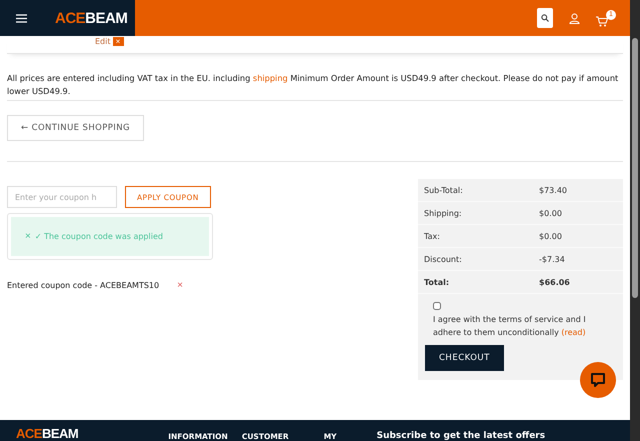  What do you see at coordinates (75, 128) in the screenshot?
I see `continue-shopping-button: ← CONTINUE SHOPPING` at bounding box center [75, 128].